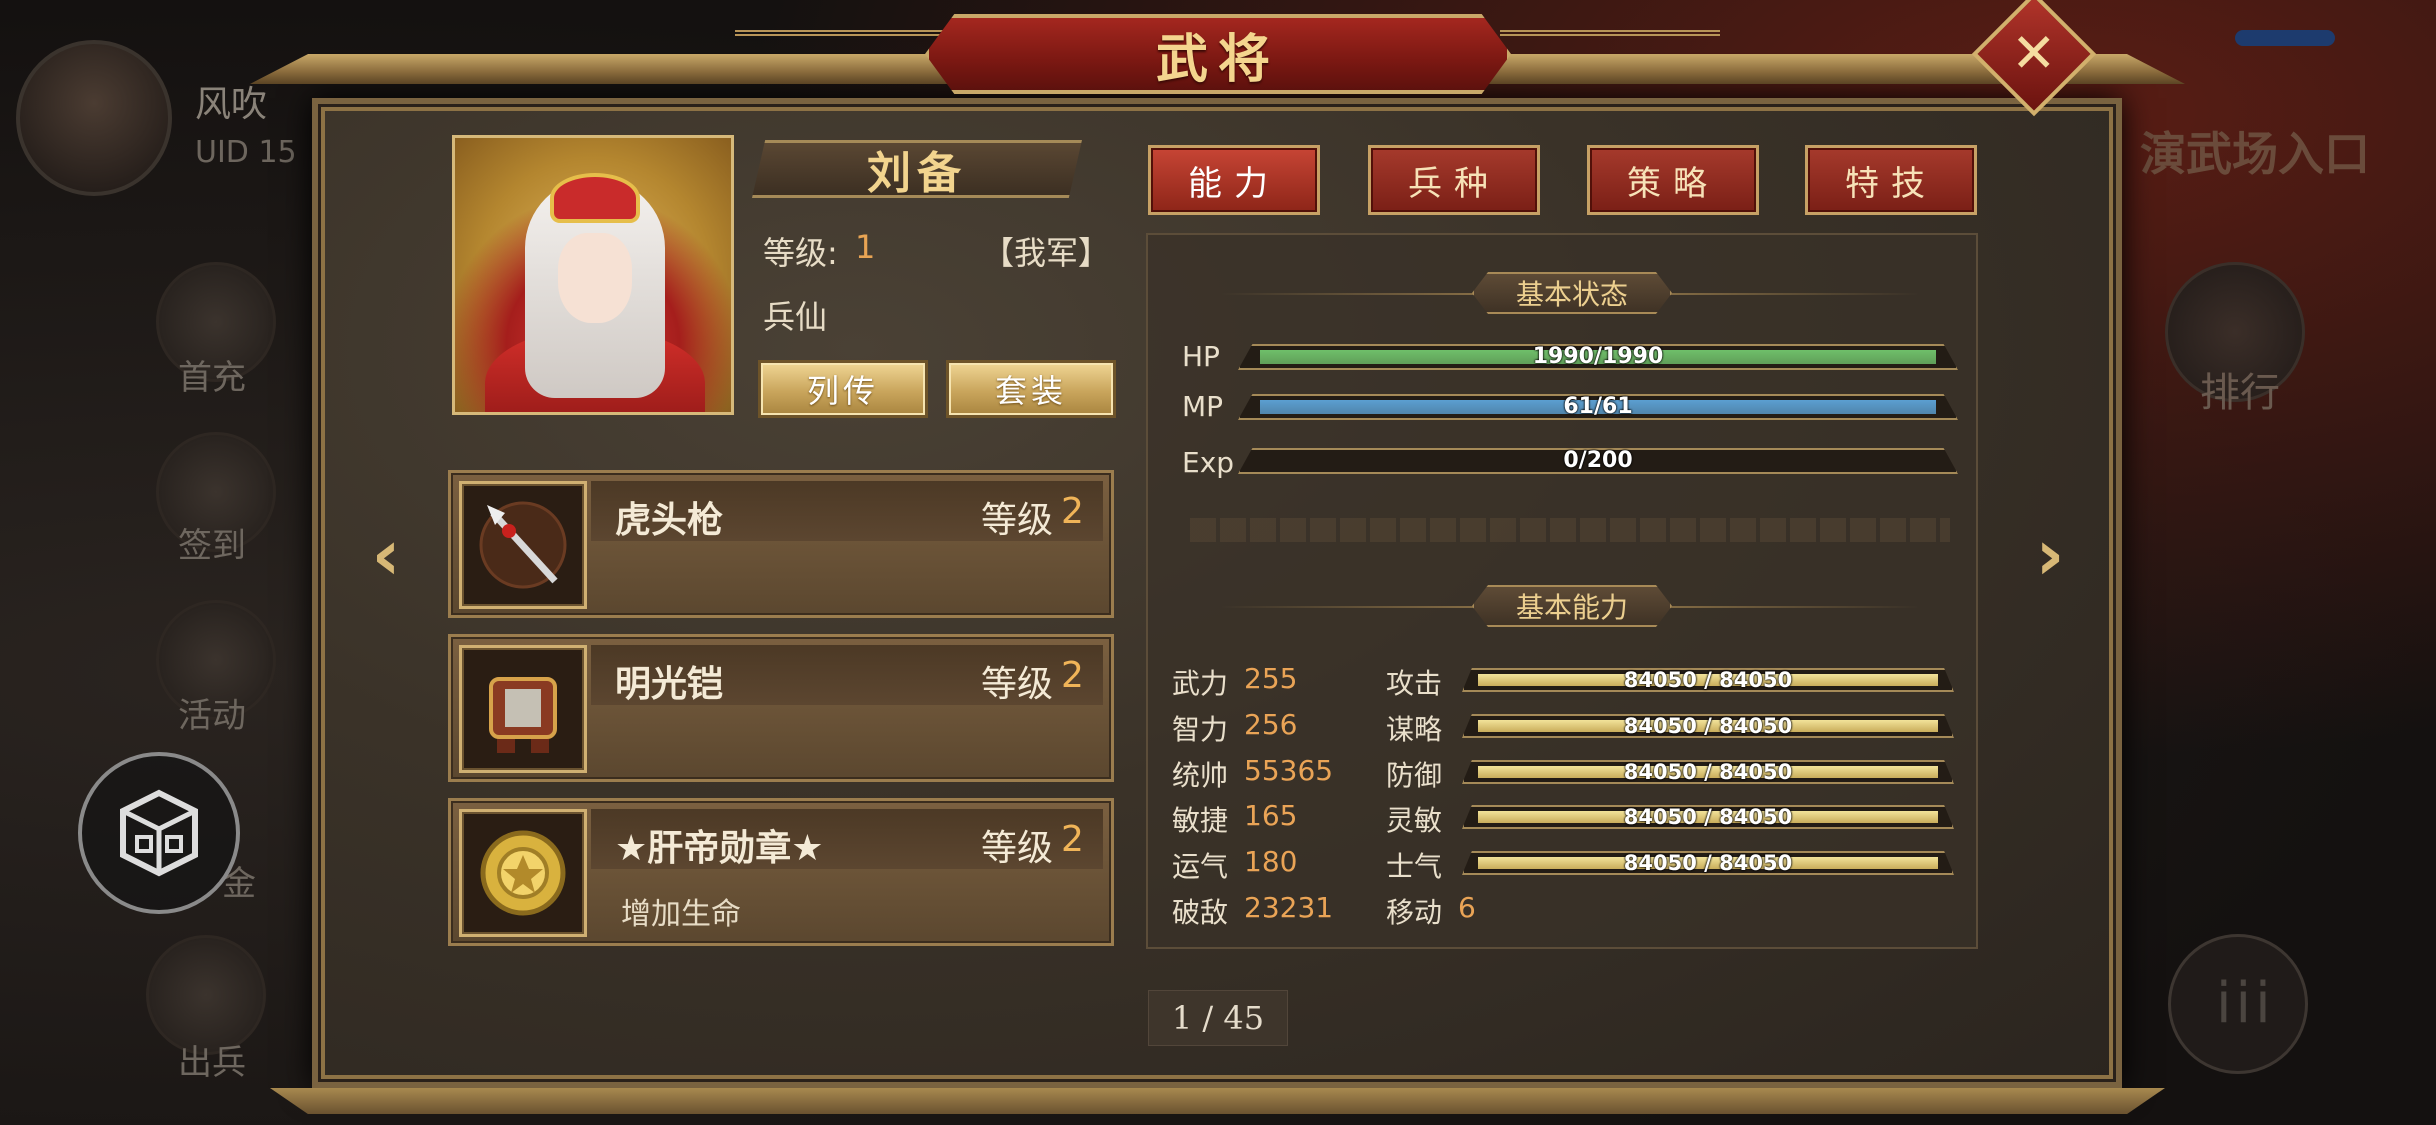 This screenshot has width=2436, height=1125. I want to click on hero-name-plate: 刘备, so click(917, 169).